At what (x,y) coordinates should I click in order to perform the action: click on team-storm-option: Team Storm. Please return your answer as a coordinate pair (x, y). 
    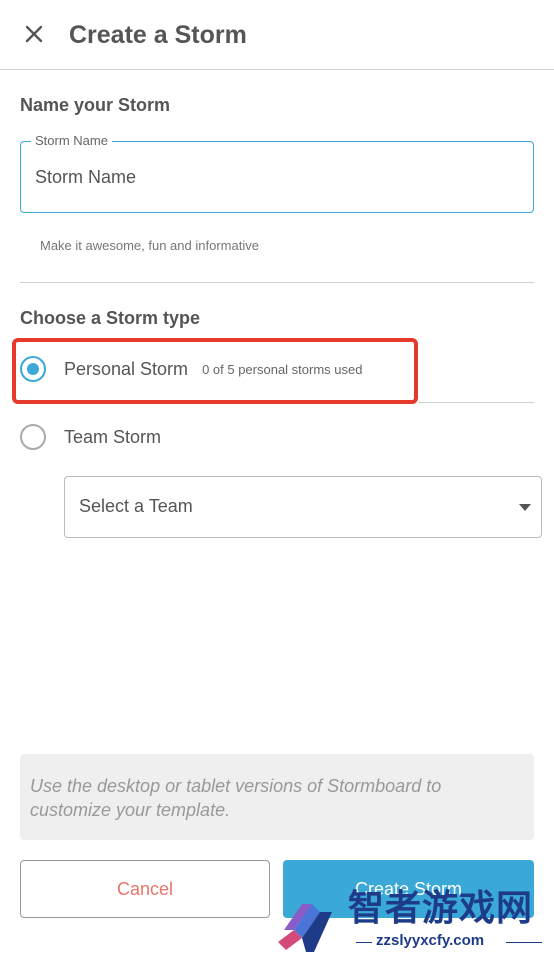
    Looking at the image, I should click on (90, 437).